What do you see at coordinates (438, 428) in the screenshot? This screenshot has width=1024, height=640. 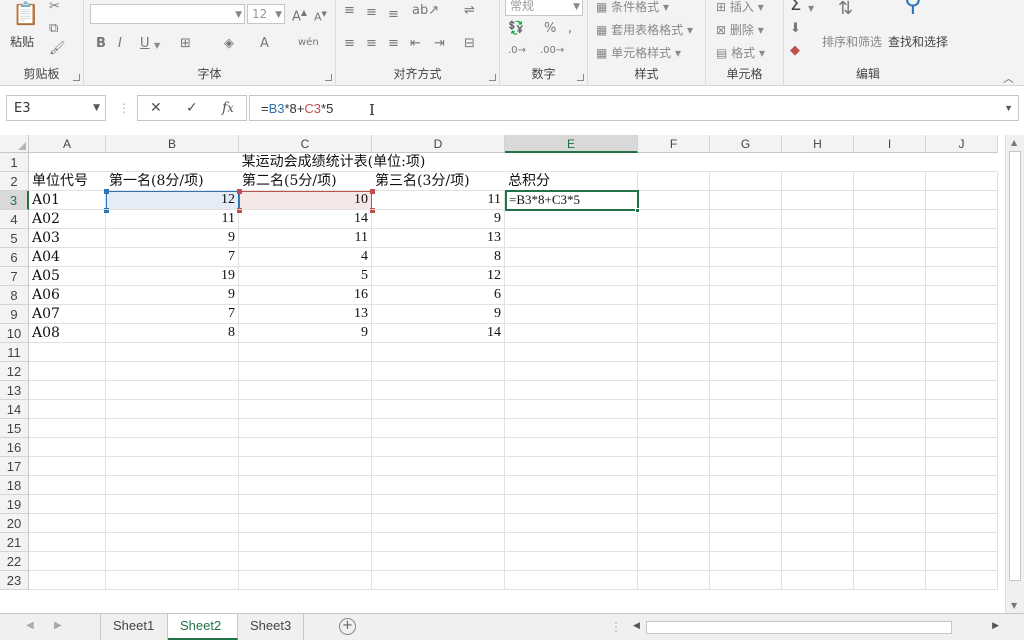 I see `cell-d15` at bounding box center [438, 428].